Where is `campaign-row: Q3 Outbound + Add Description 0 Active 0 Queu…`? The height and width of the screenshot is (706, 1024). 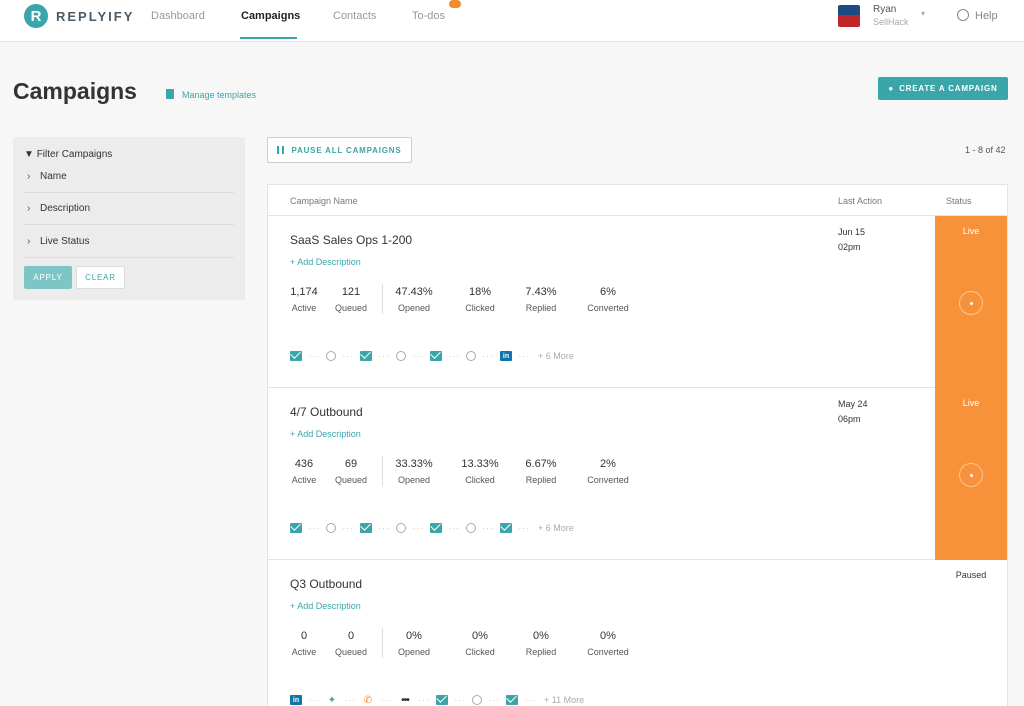
campaign-row: Q3 Outbound + Add Description 0 Active 0 Queu… is located at coordinates (637, 633).